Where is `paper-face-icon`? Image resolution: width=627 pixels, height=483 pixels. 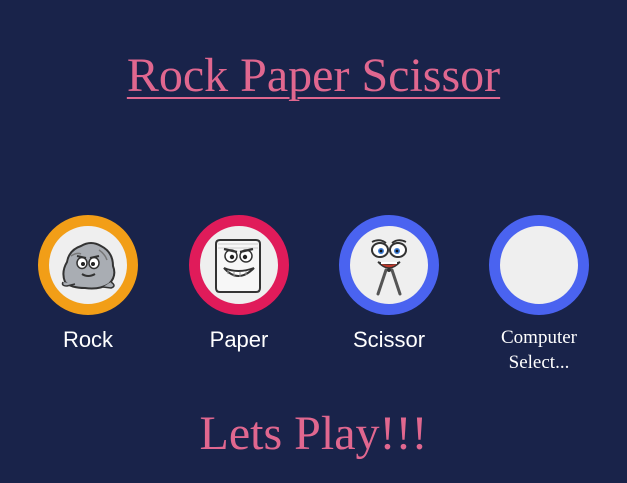
paper-face-icon is located at coordinates (238, 266).